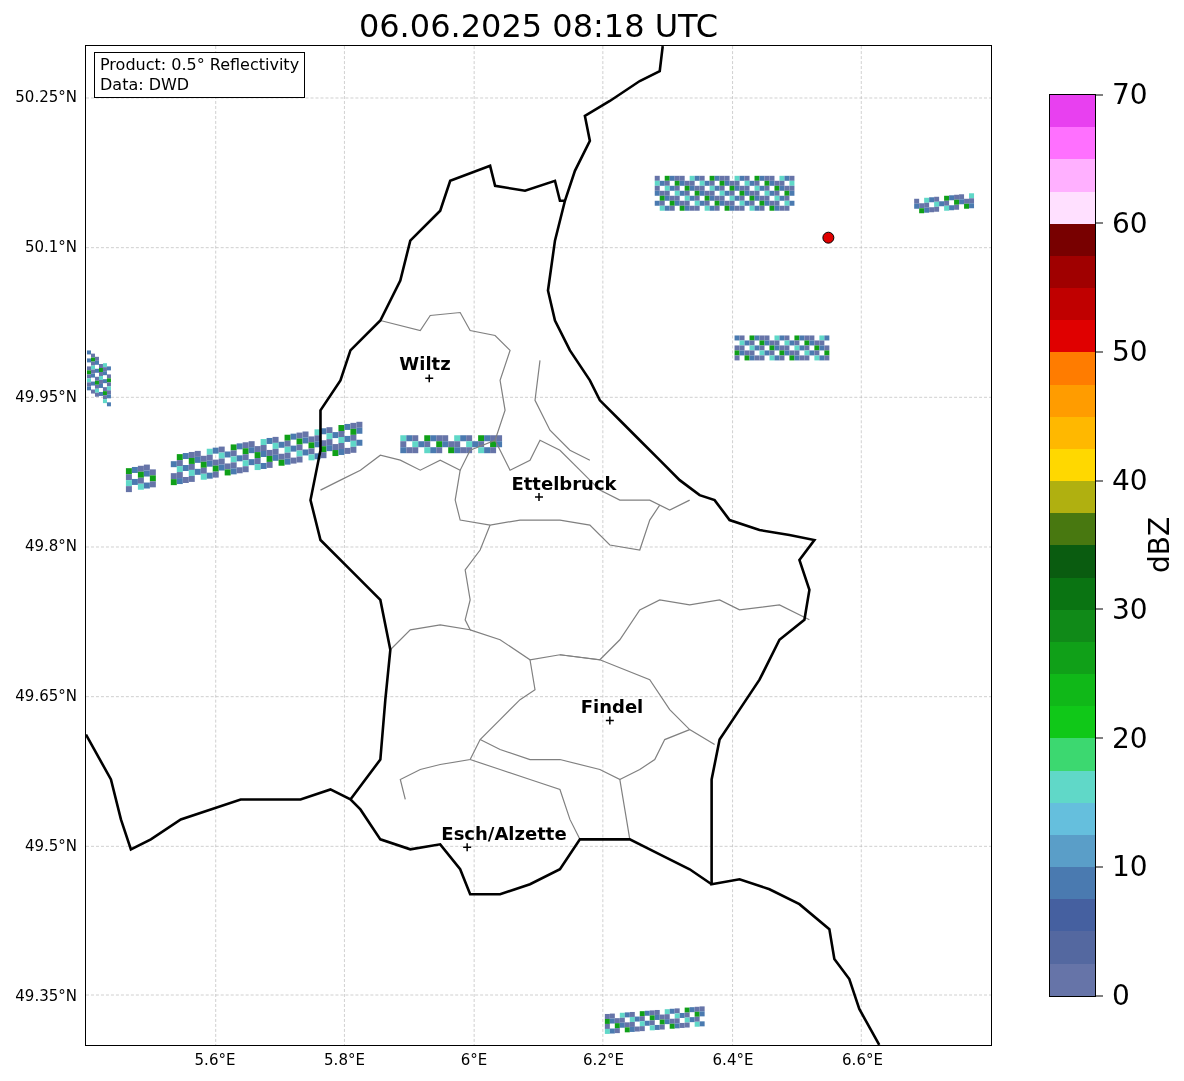 The height and width of the screenshot is (1081, 1184). Describe the element at coordinates (145, 85) in the screenshot. I see `info-text: Data: DWD` at that location.